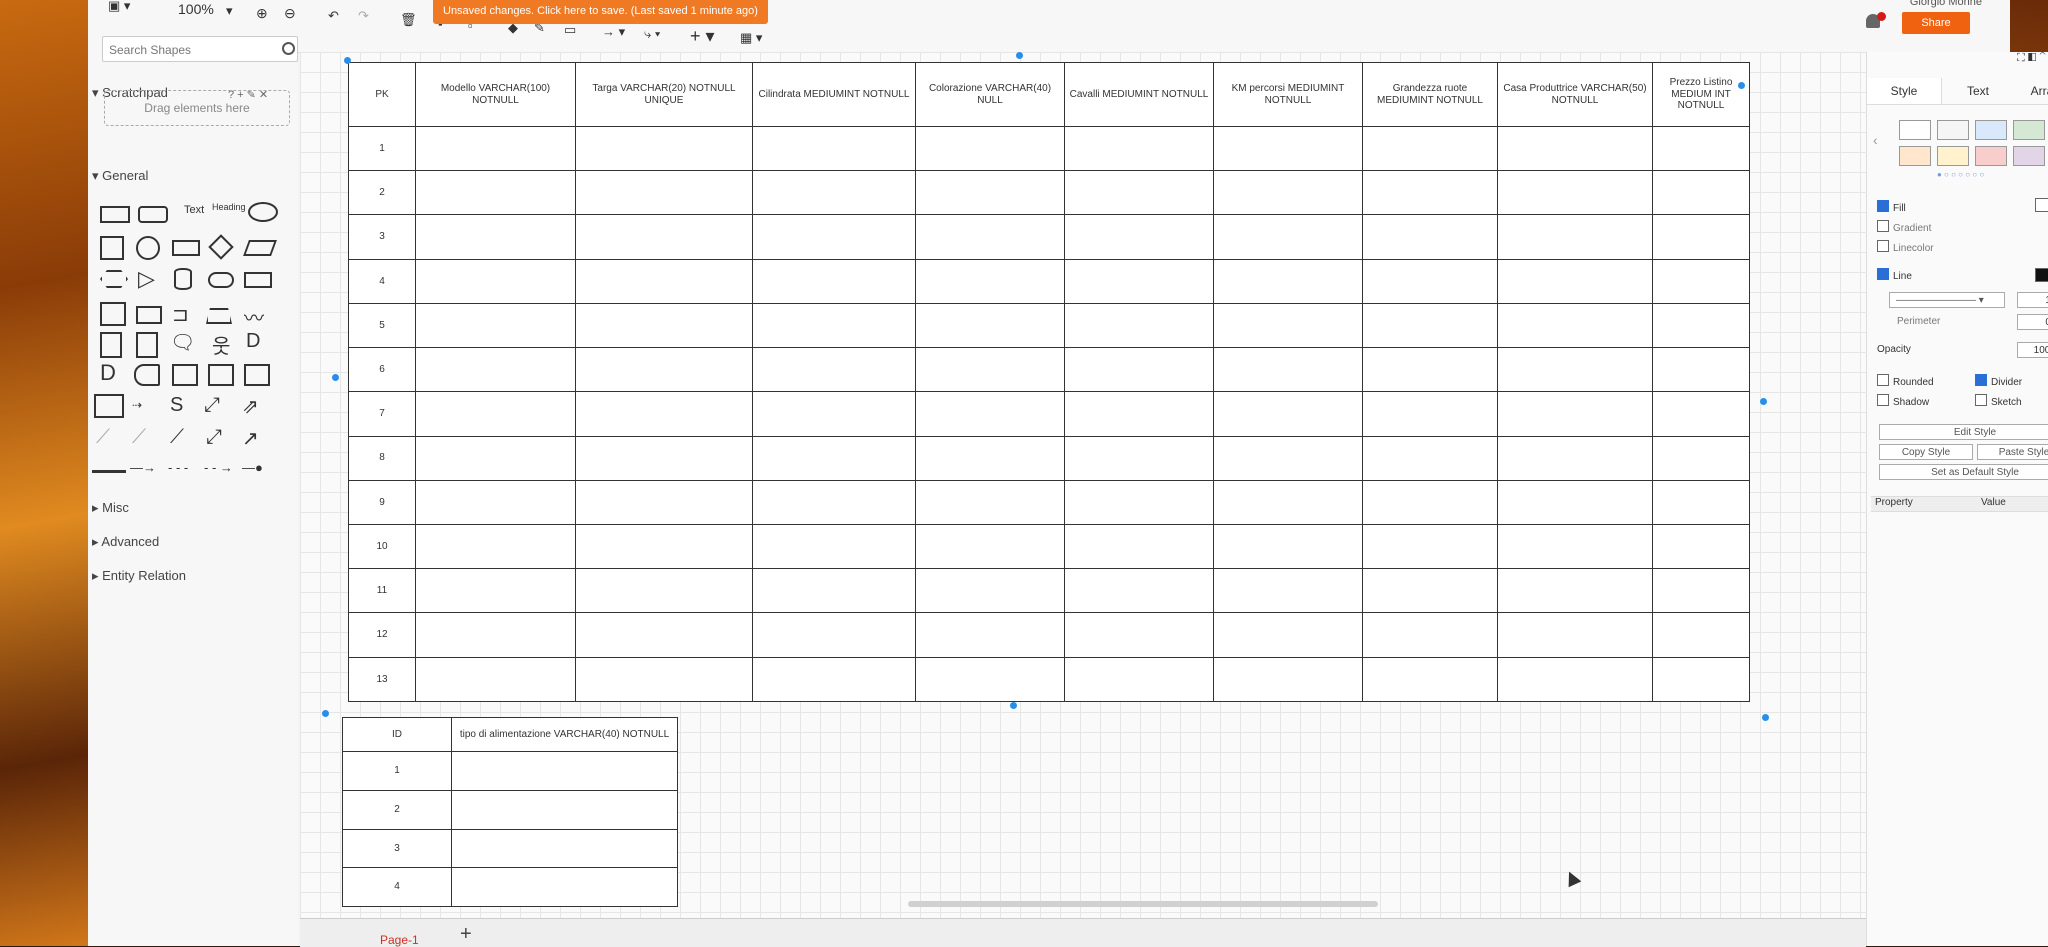 The width and height of the screenshot is (2048, 947). Describe the element at coordinates (382, 148) in the screenshot. I see `row-id-cell: 1` at that location.